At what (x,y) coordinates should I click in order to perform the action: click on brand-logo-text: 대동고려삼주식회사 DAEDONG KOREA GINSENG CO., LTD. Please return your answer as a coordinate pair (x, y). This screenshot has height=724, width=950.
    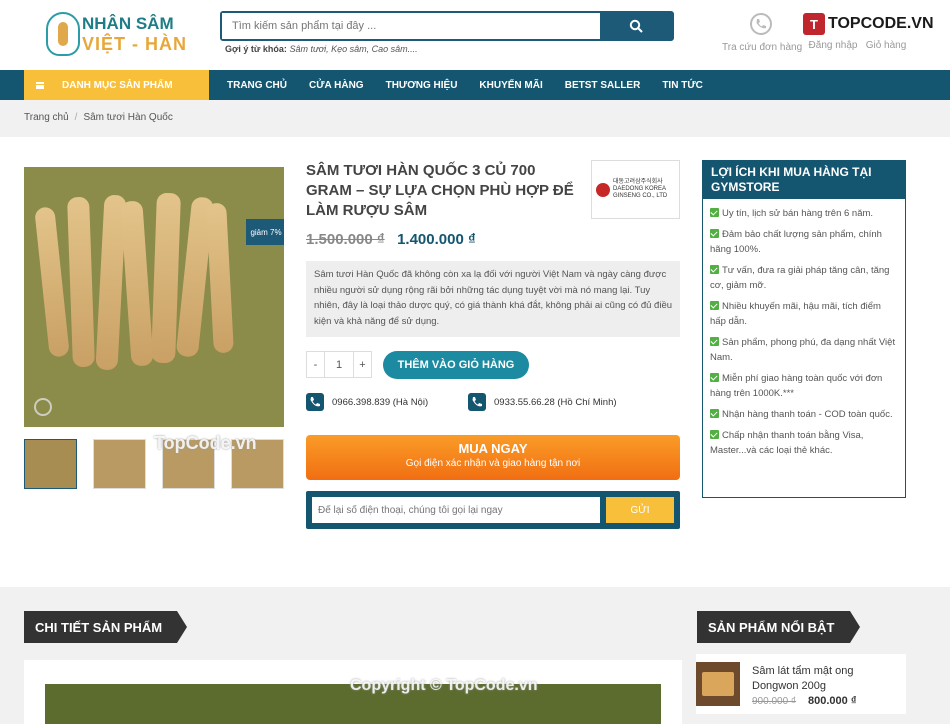
    Looking at the image, I should click on (640, 189).